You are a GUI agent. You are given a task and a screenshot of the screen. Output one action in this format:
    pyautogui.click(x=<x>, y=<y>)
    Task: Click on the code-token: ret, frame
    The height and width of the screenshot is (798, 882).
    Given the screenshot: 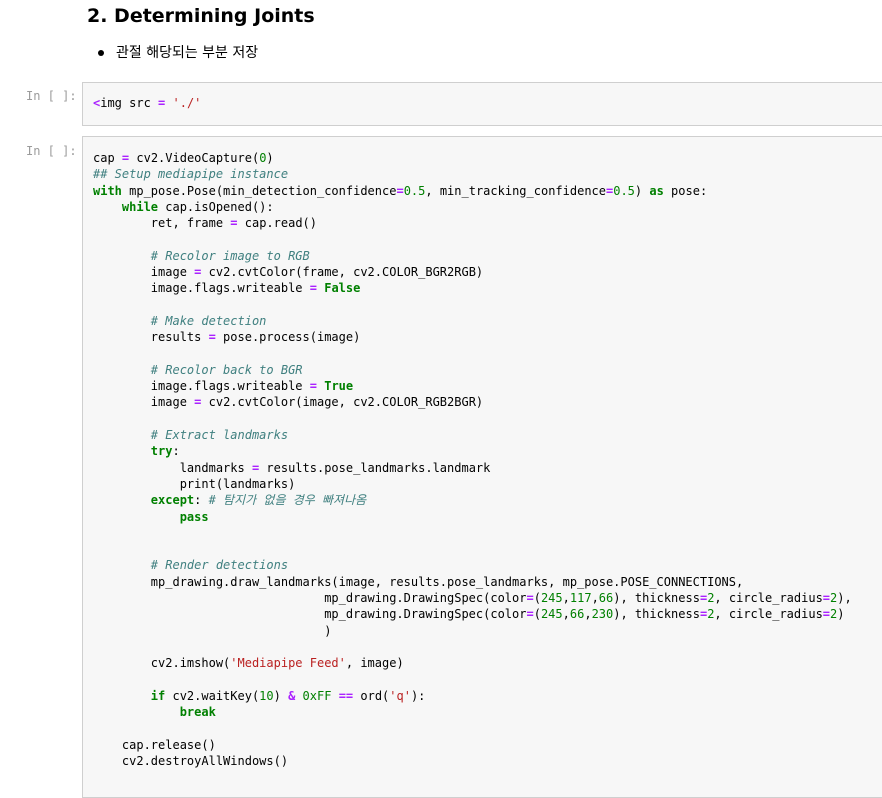 What is the action you would take?
    pyautogui.click(x=162, y=223)
    